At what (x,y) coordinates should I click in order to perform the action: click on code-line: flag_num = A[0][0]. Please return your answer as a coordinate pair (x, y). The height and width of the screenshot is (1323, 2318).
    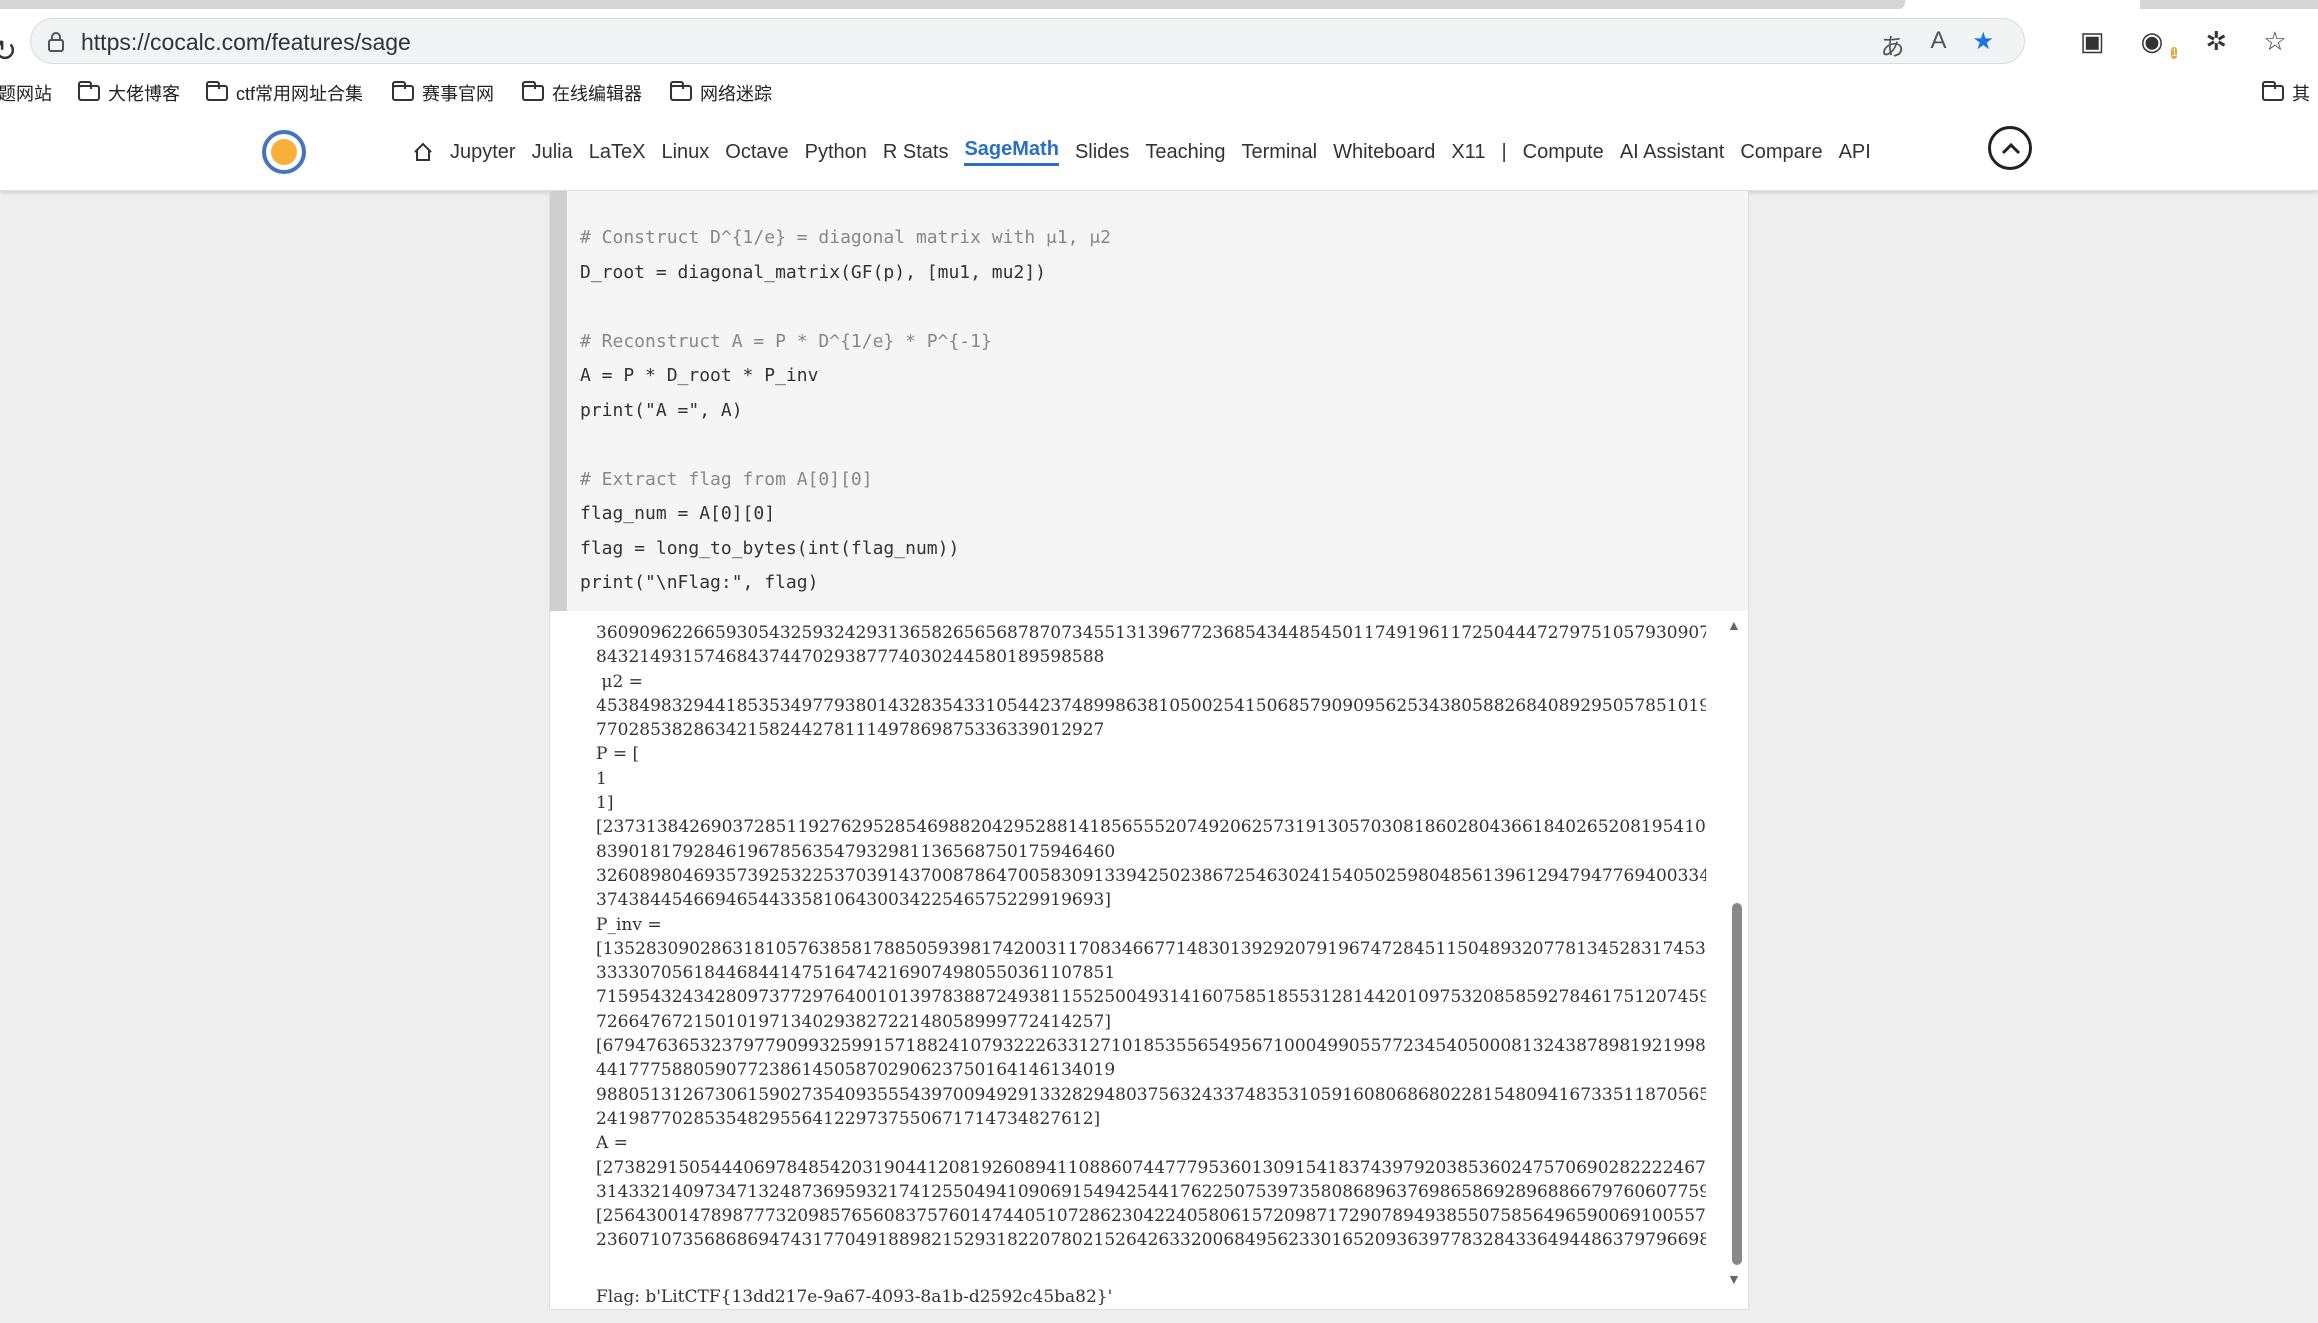
    Looking at the image, I should click on (845, 514).